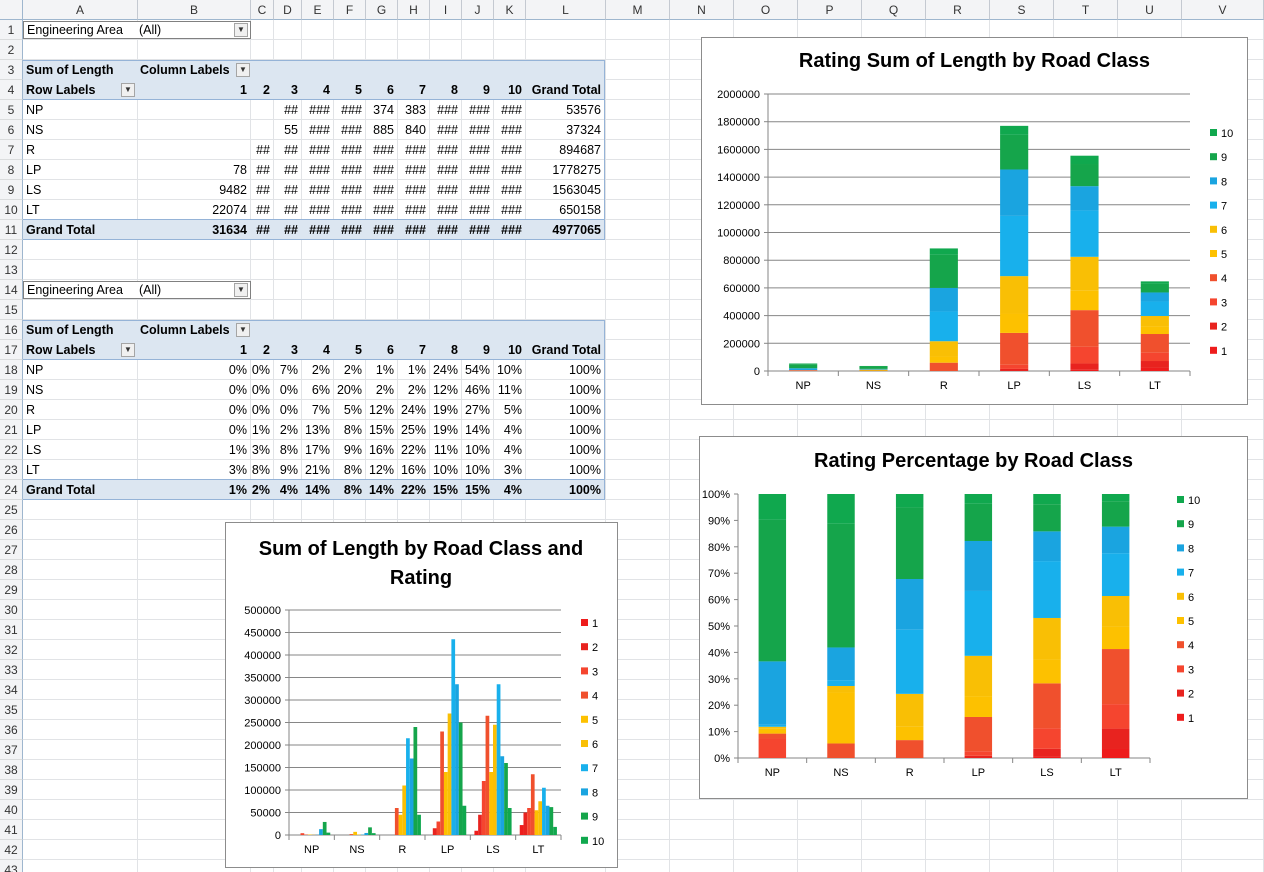 This screenshot has width=1264, height=872. I want to click on report-filter-field: Engineering Area (All) ▼, so click(137, 30).